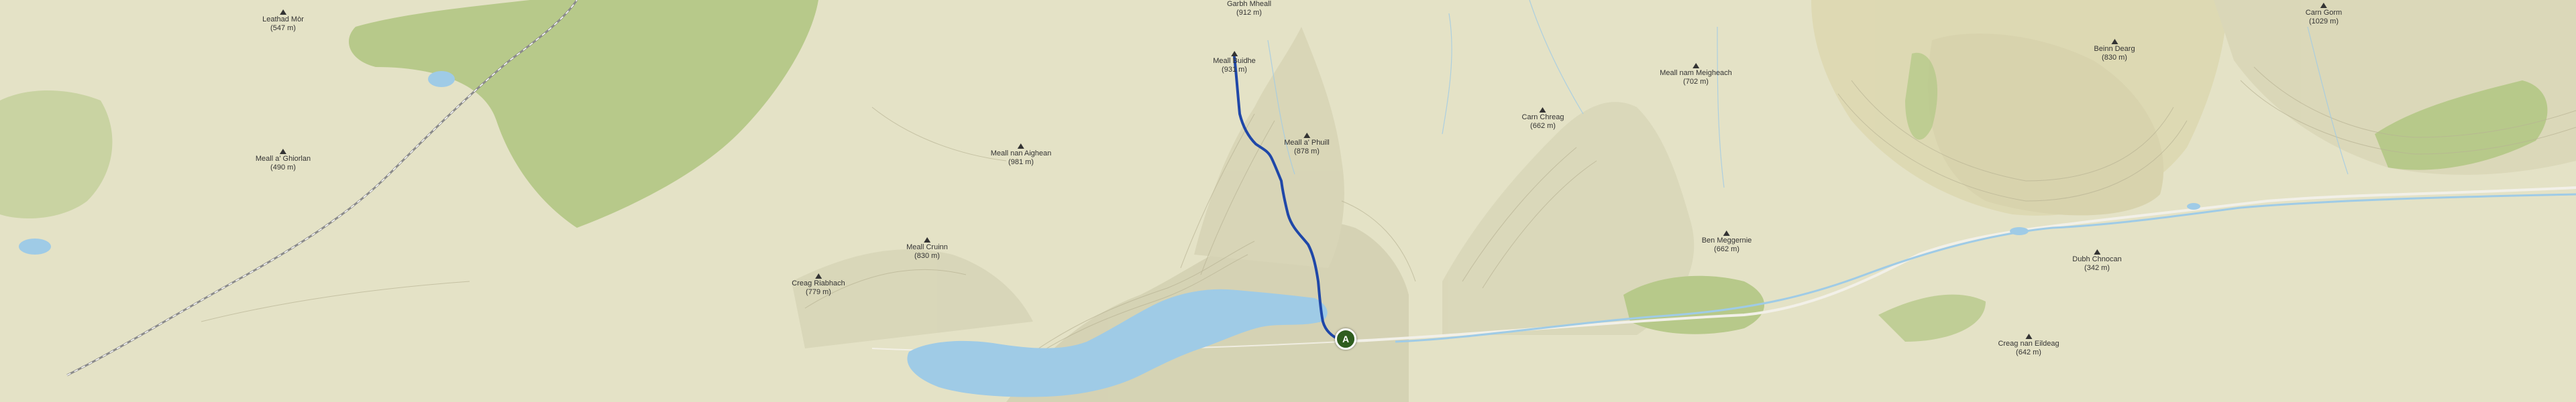  I want to click on peak-name: Dubh Chnocan, so click(2097, 259).